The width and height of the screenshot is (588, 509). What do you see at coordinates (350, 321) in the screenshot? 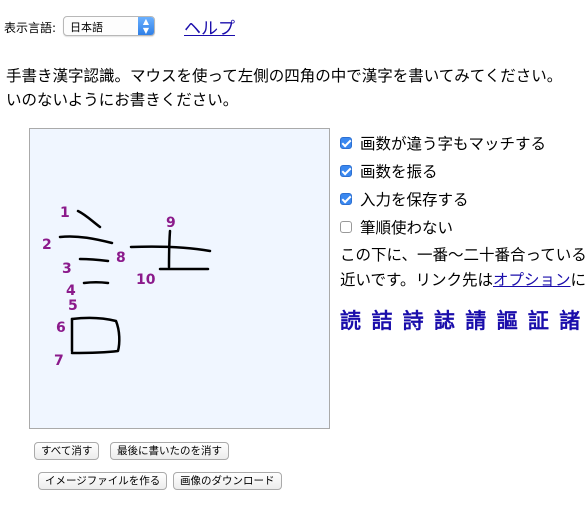
I see `candidate-kanji: 読` at bounding box center [350, 321].